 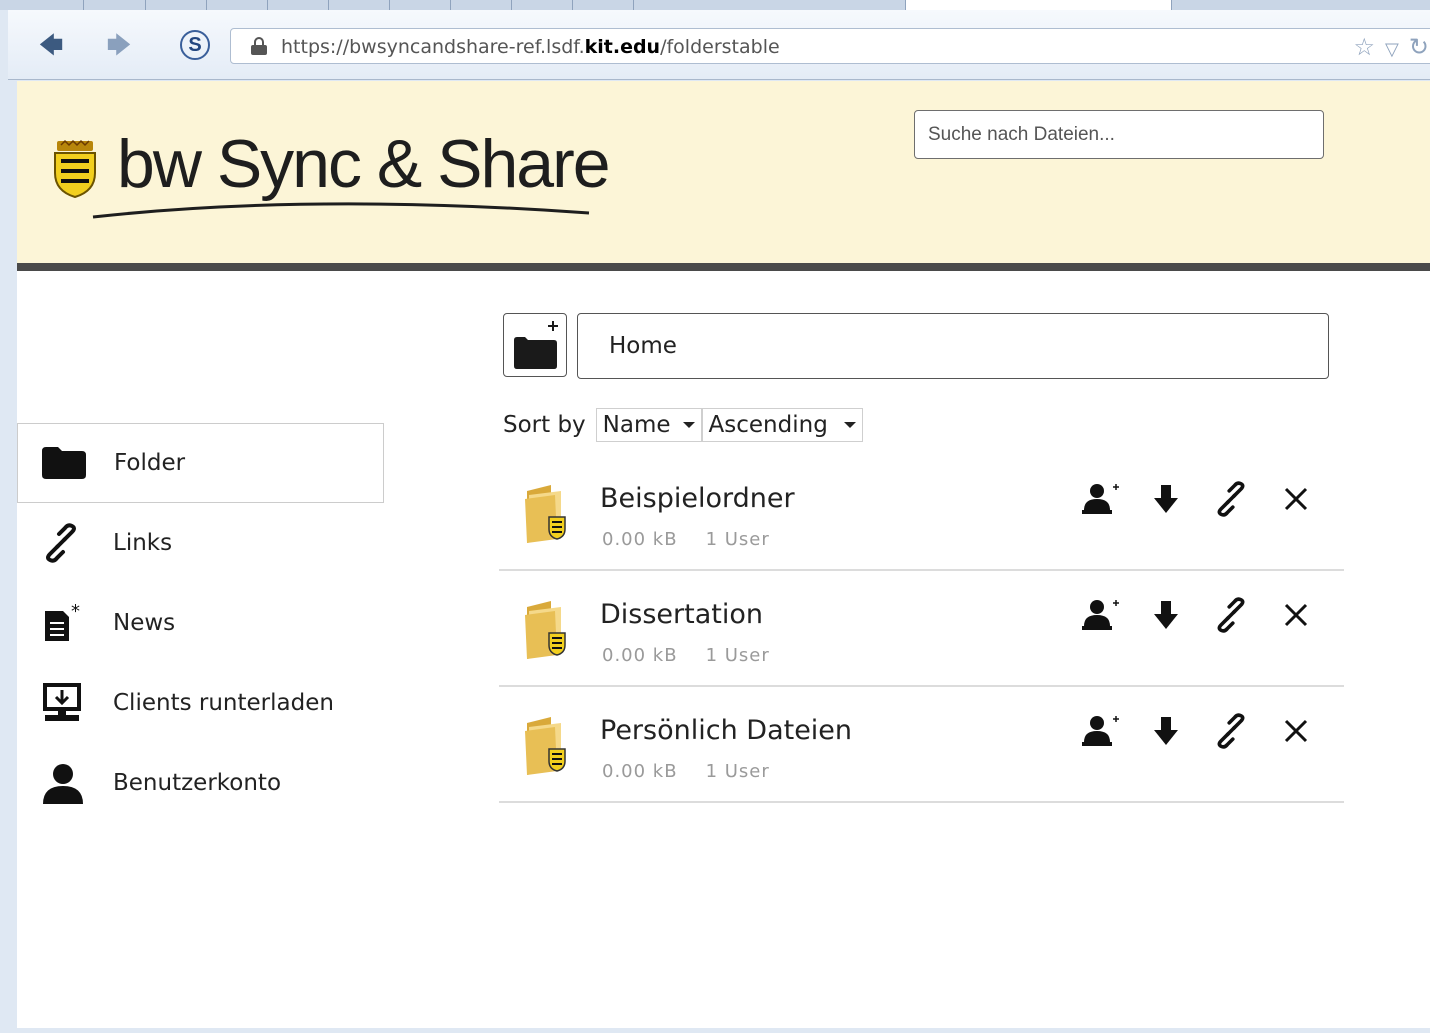 I want to click on sidebar-item-news: * News, so click(x=200, y=623).